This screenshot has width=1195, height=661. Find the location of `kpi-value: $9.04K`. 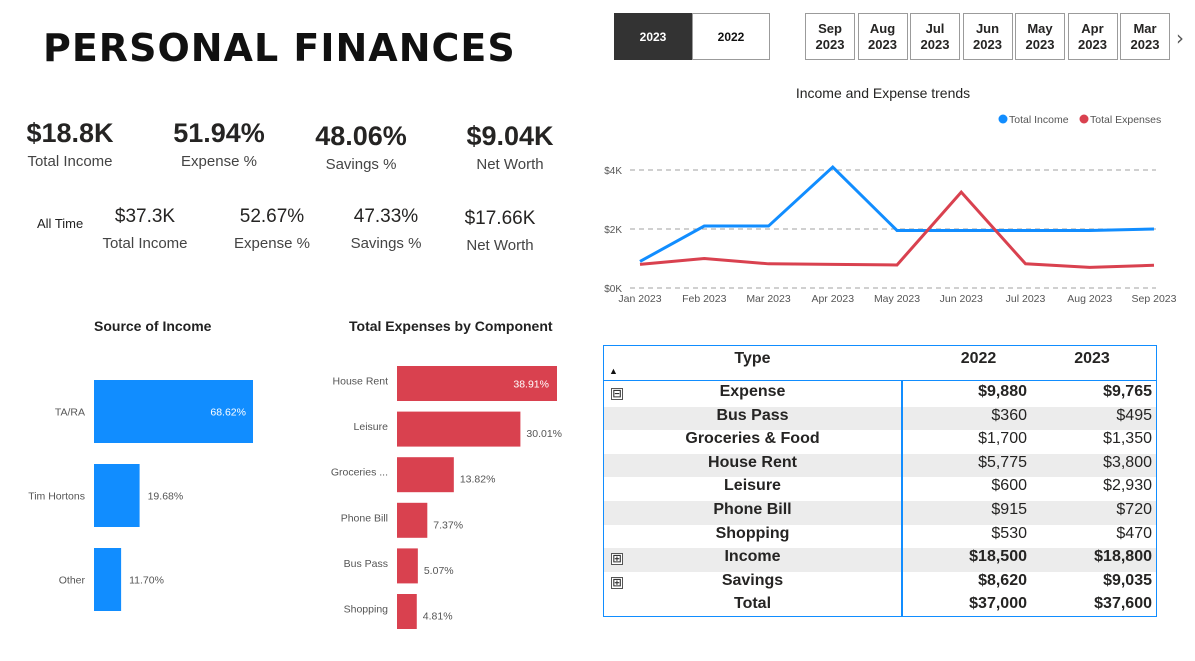

kpi-value: $9.04K is located at coordinates (510, 136).